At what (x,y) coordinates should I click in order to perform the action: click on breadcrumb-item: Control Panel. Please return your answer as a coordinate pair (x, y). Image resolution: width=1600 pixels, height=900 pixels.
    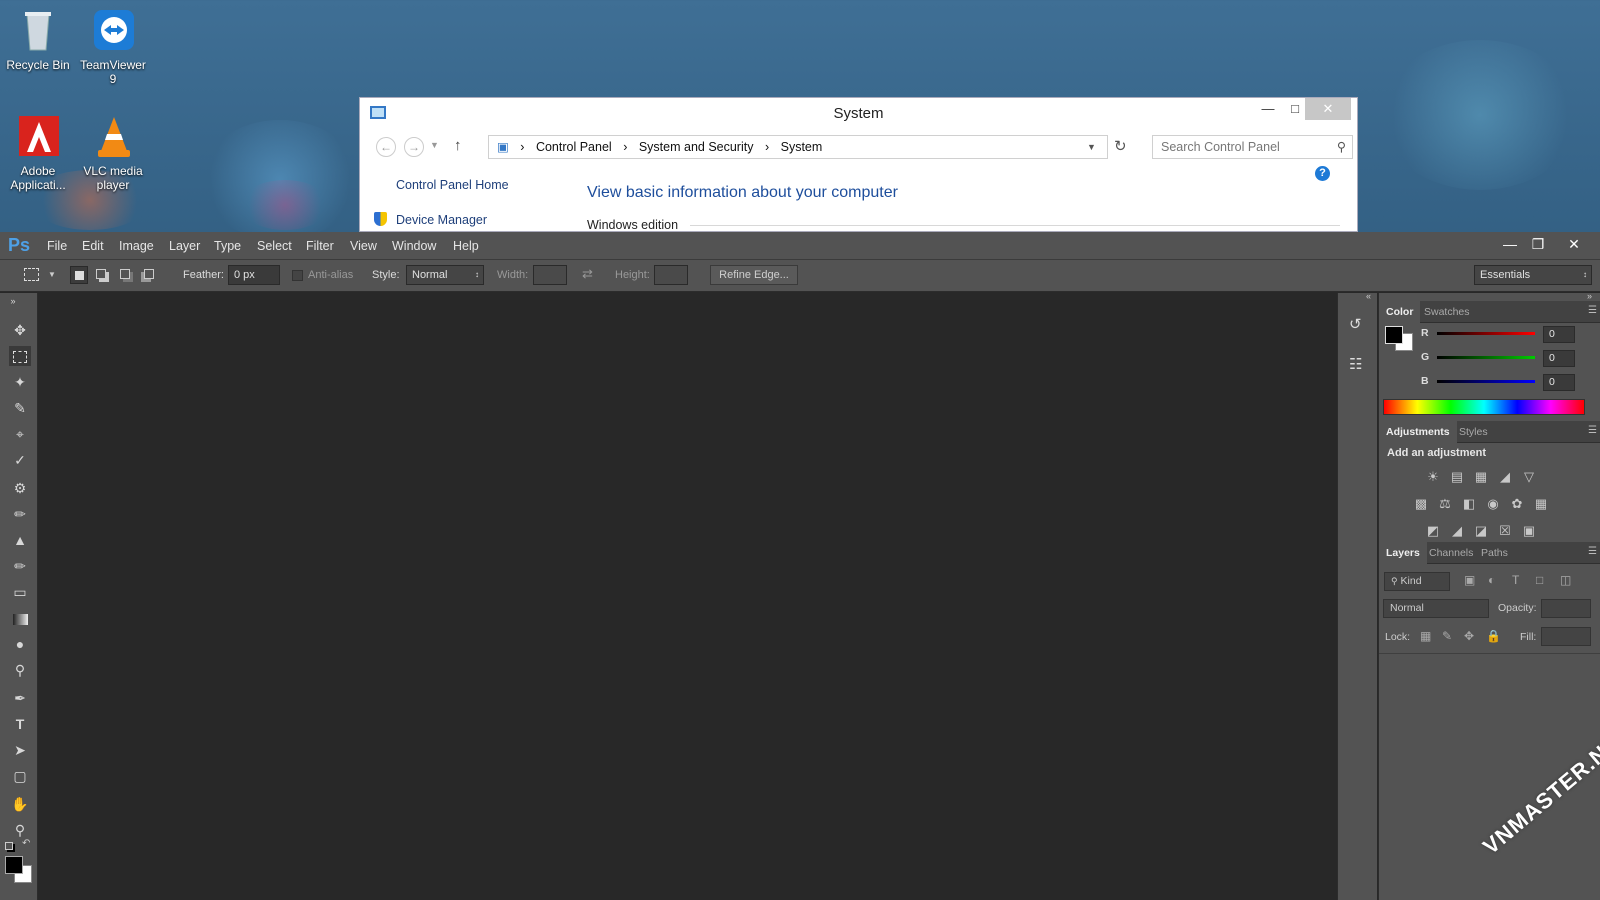
    Looking at the image, I should click on (574, 147).